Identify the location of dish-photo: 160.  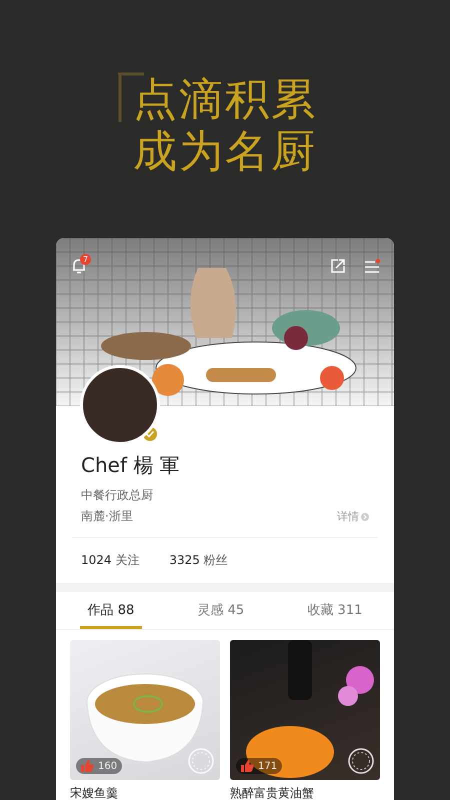
(145, 710).